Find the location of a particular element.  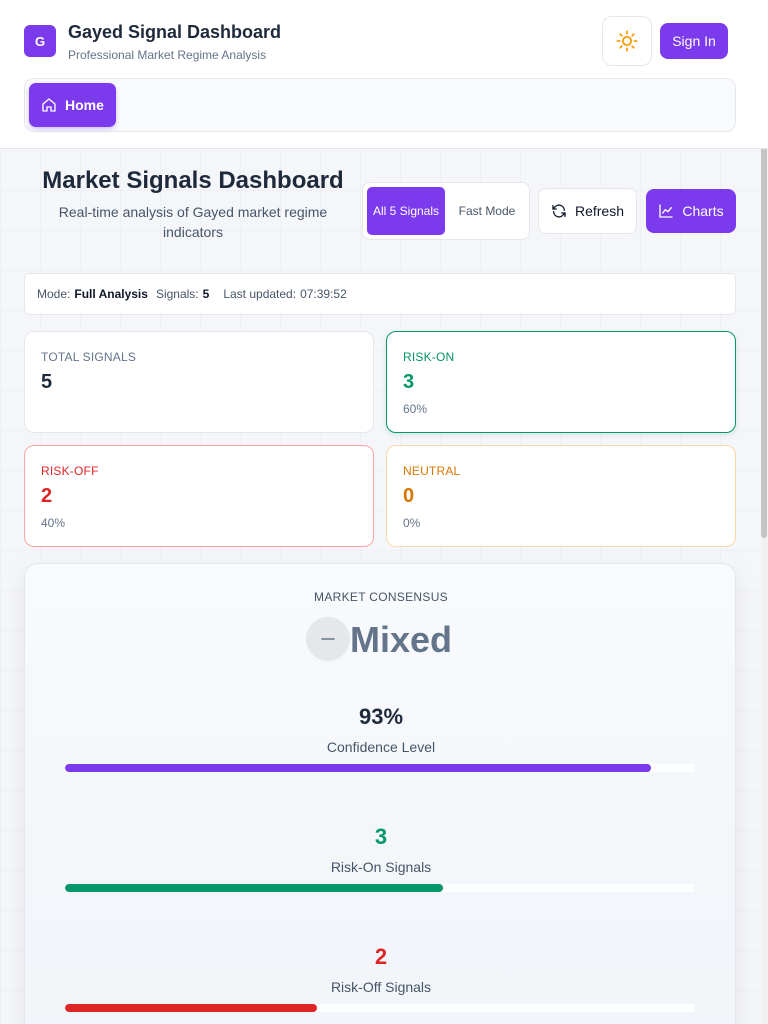

neutral-label: NEUTRAL is located at coordinates (432, 471).